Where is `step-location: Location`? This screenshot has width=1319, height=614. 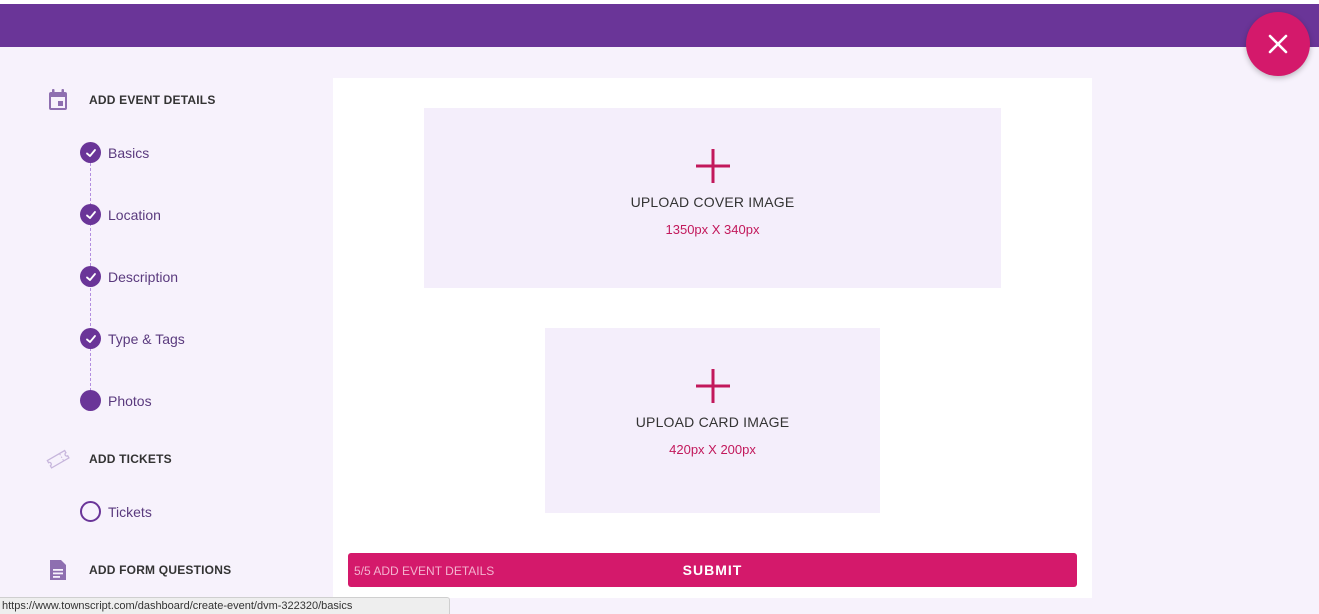
step-location: Location is located at coordinates (120, 214).